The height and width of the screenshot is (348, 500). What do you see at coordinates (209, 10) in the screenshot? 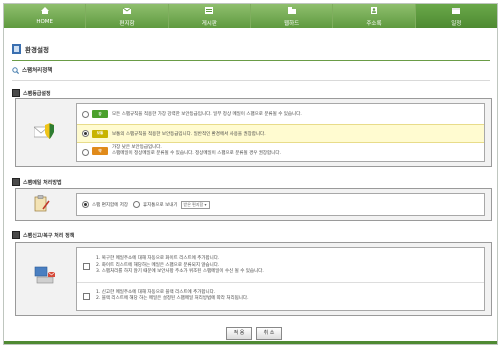
I see `board-icon` at bounding box center [209, 10].